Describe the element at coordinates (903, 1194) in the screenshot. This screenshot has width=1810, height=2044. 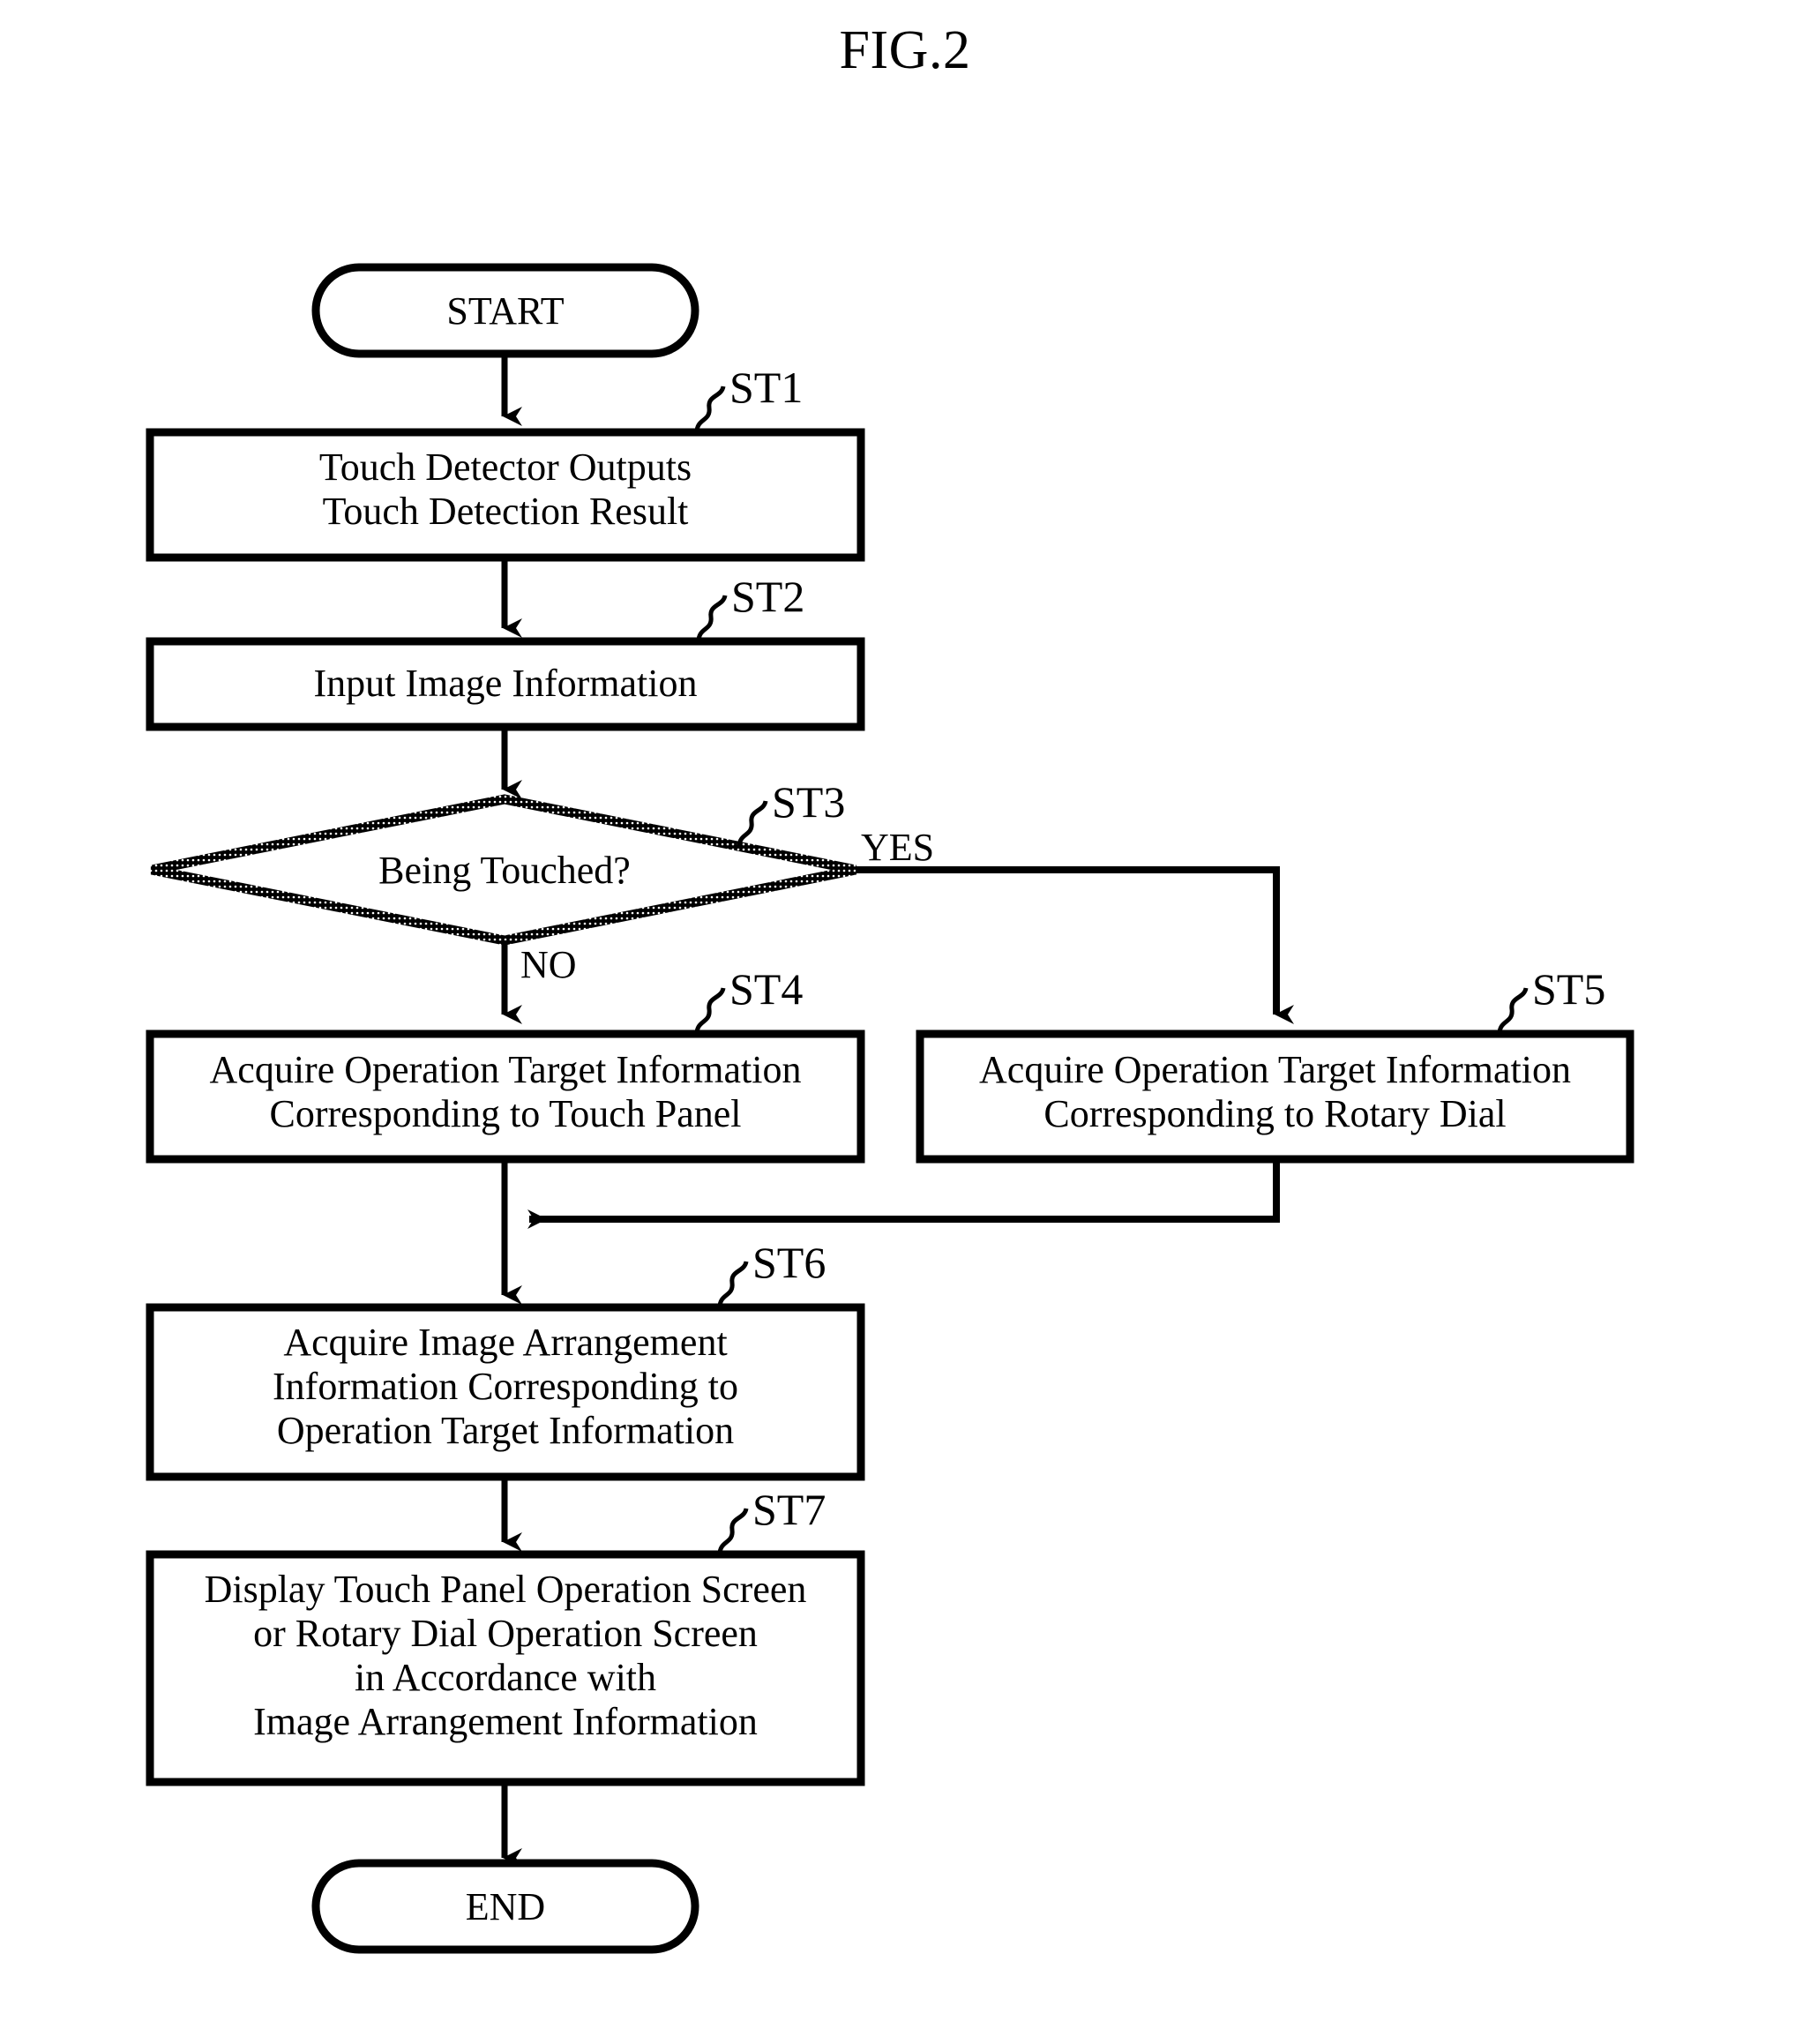
I see `connector-st5-merge` at that location.